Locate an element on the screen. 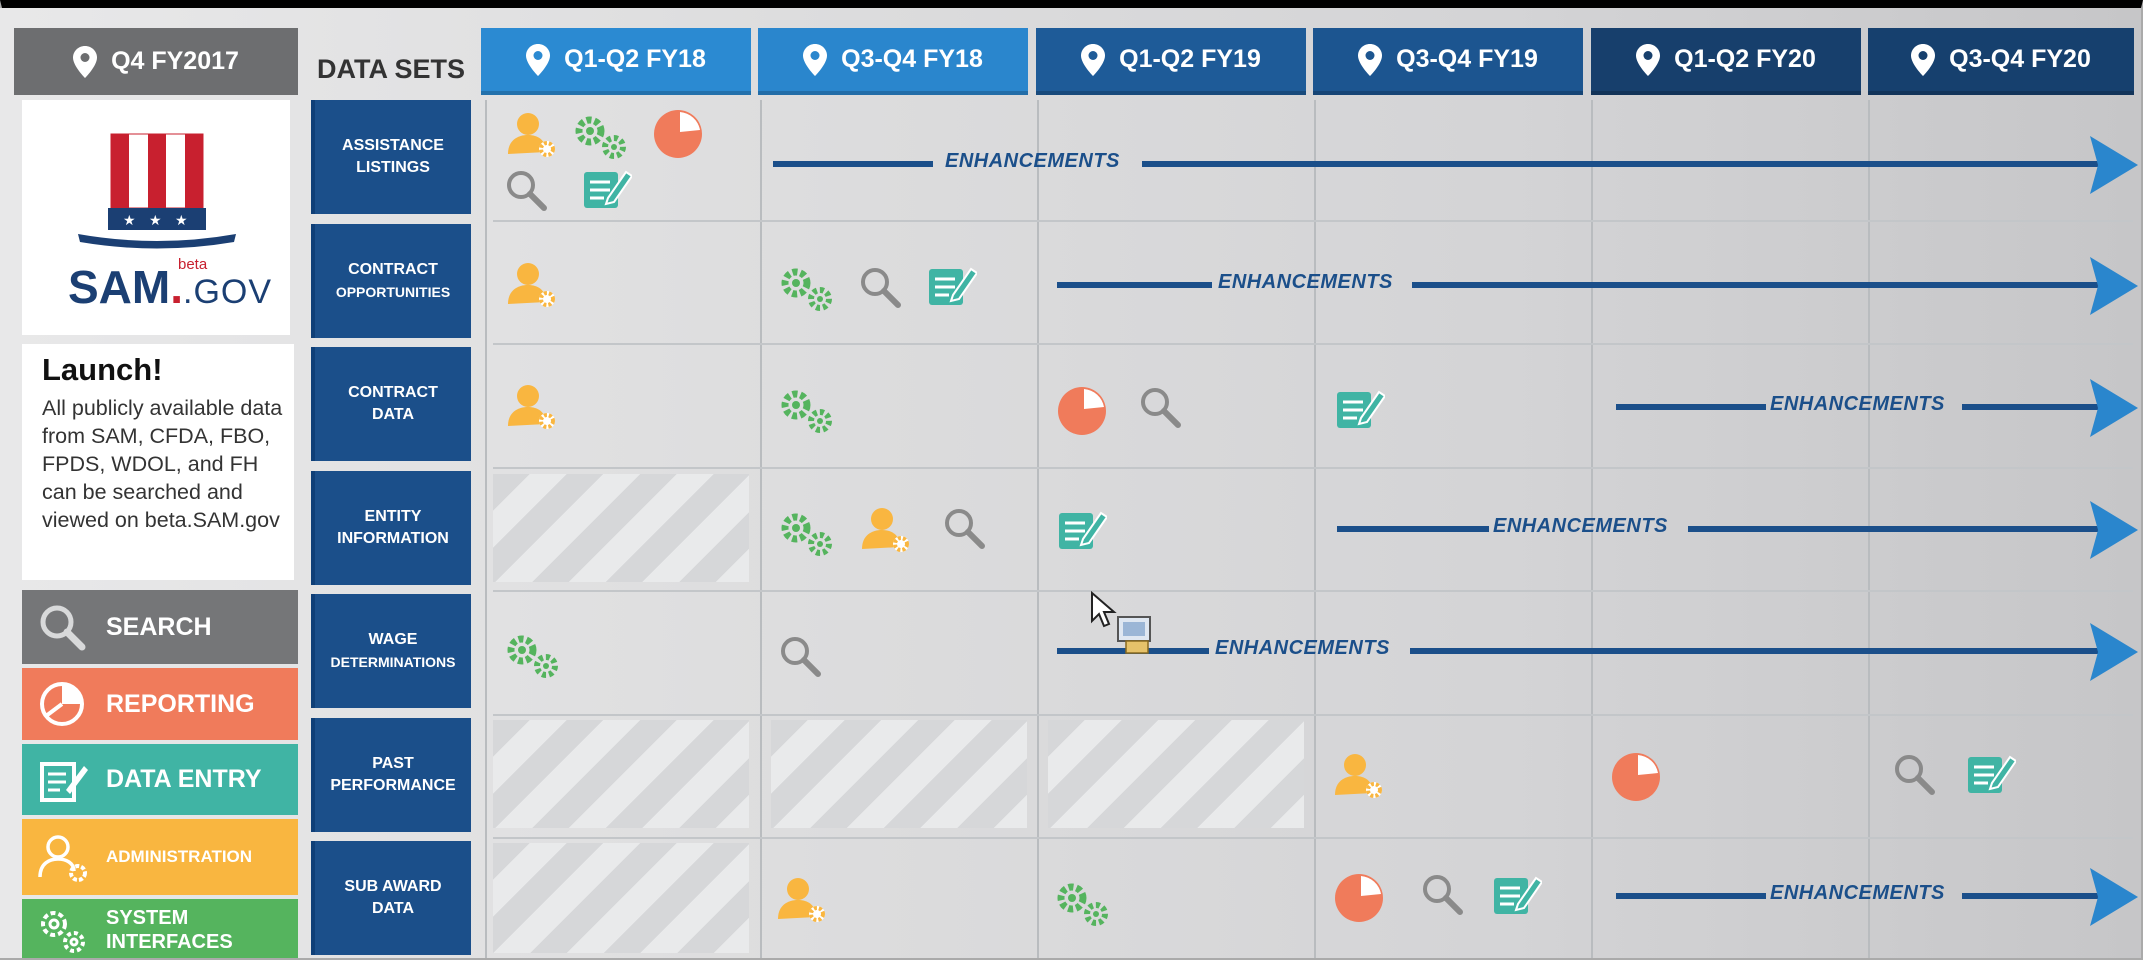  column-header-q1-q2-fy19: Q1-Q2 FY19 is located at coordinates (1171, 61).